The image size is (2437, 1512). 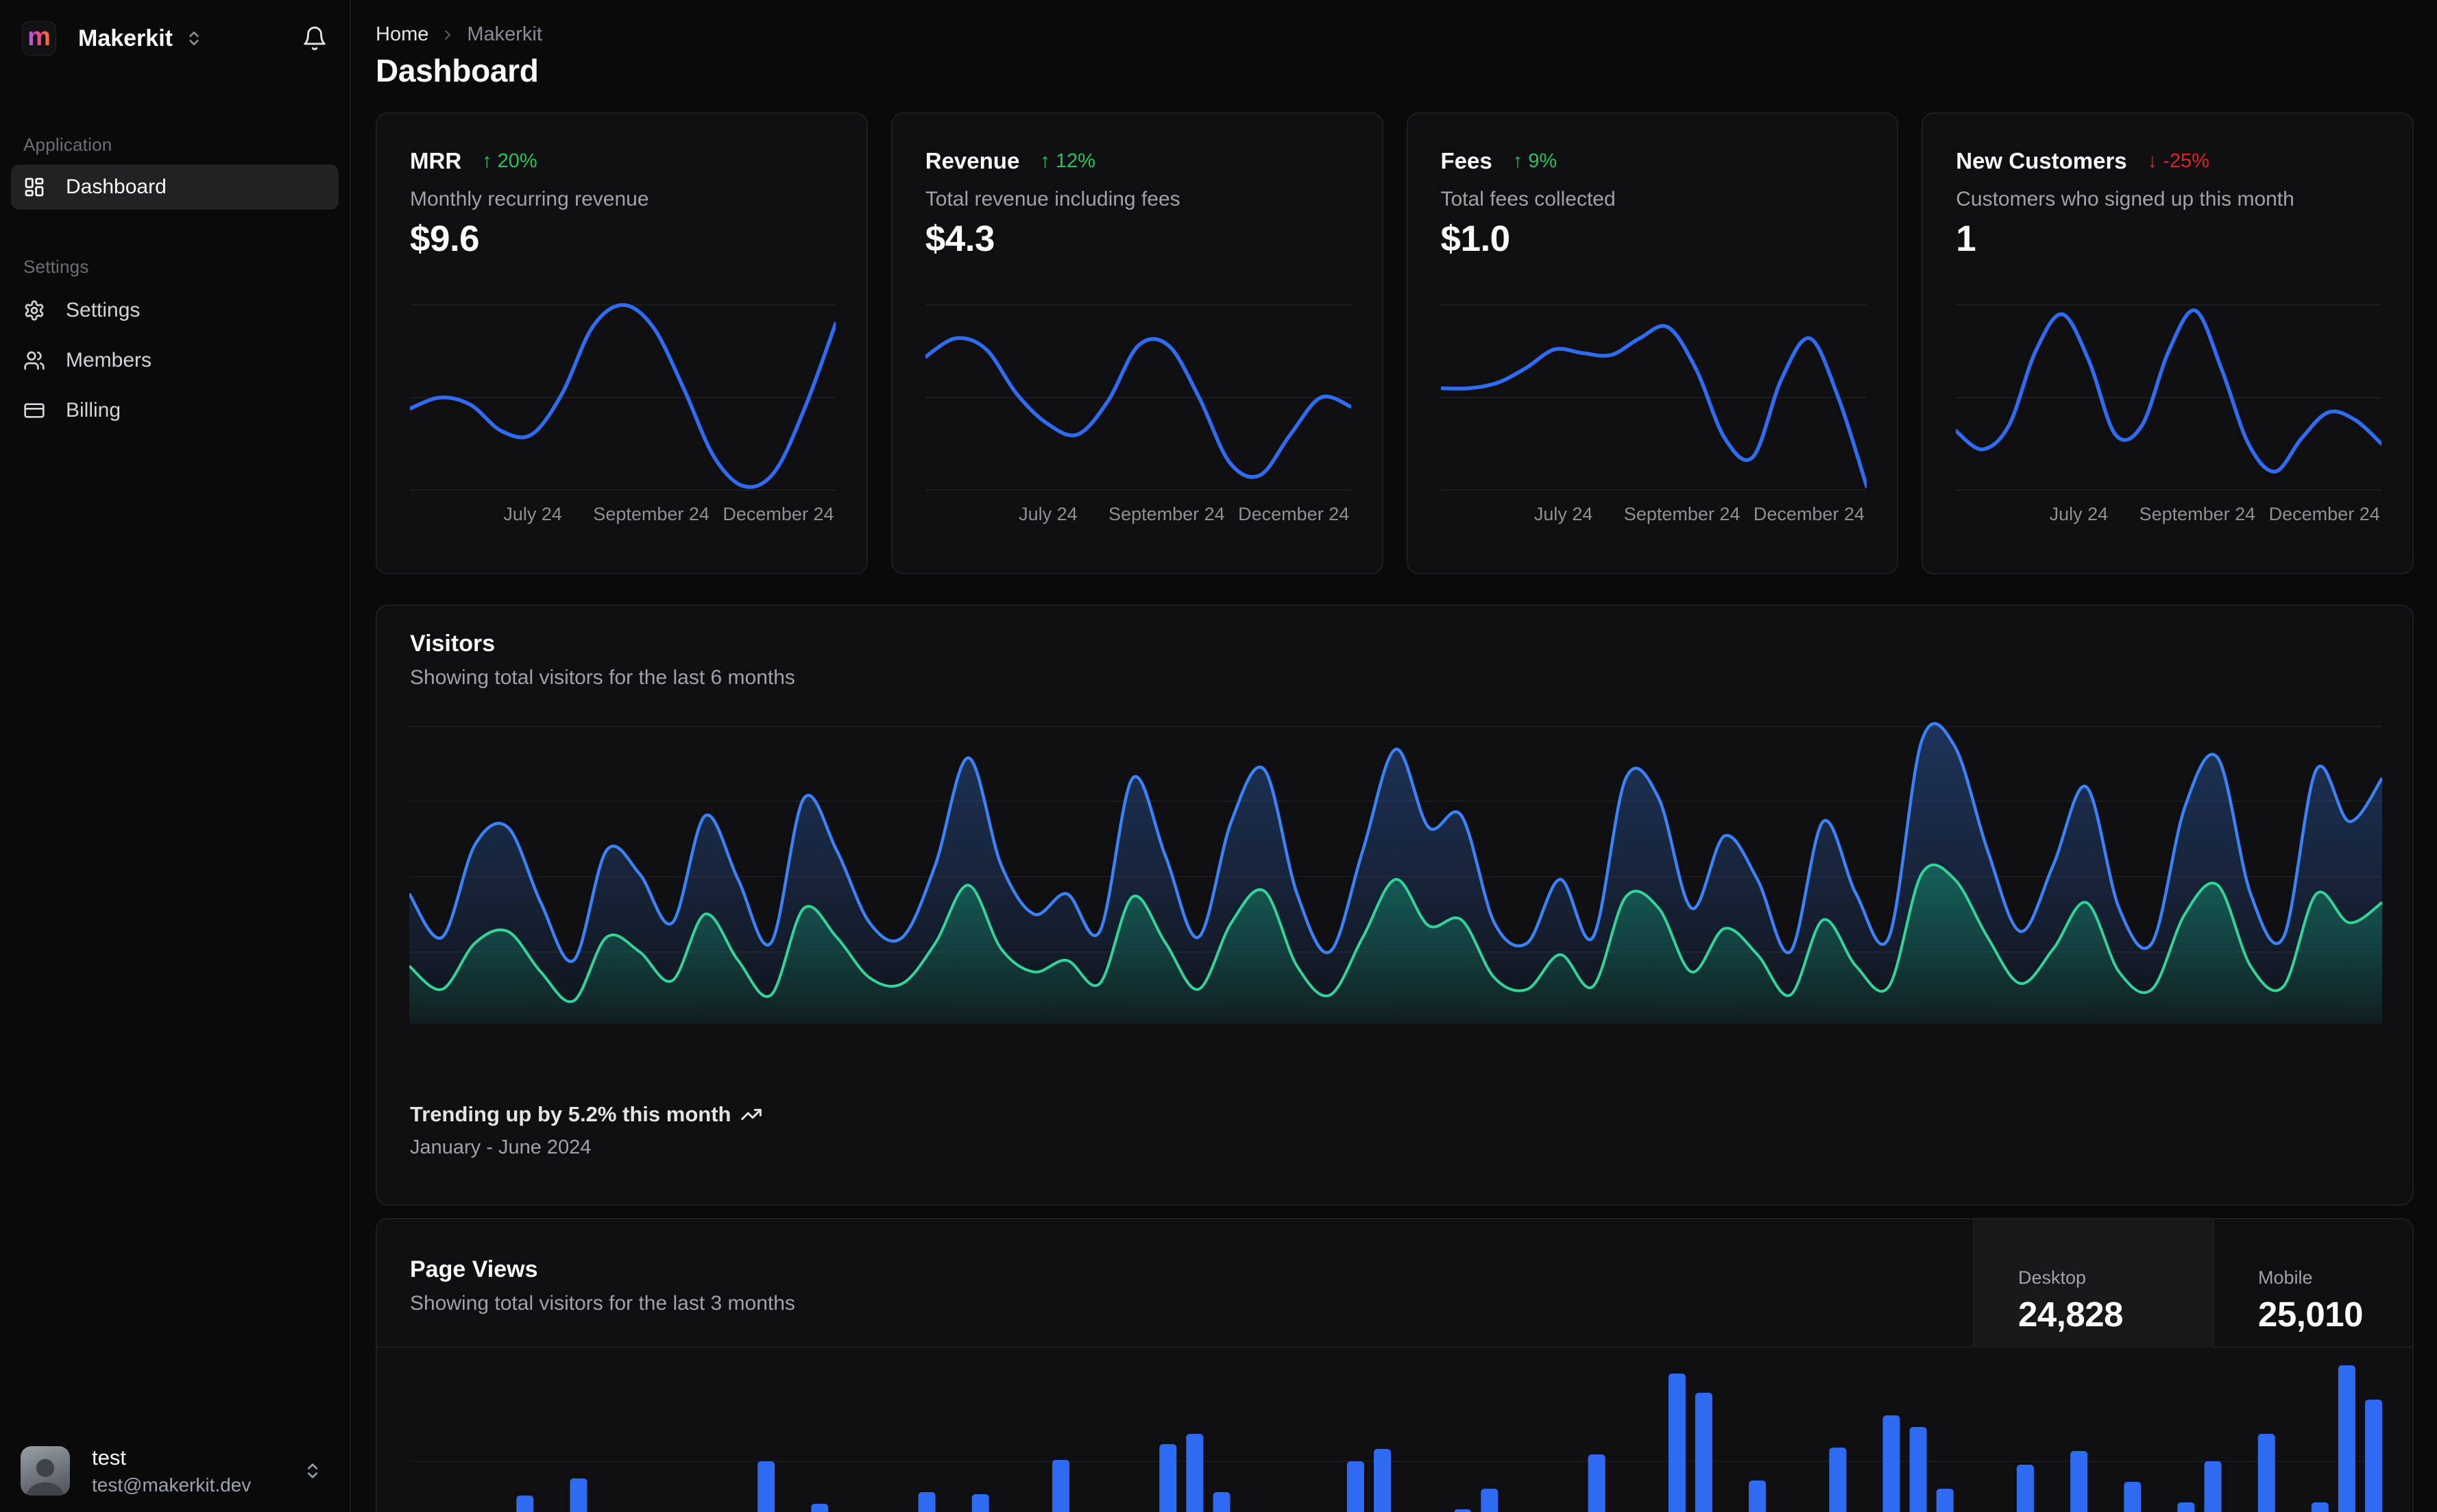 What do you see at coordinates (459, 34) in the screenshot?
I see `breadcrumb: Home Makerkit` at bounding box center [459, 34].